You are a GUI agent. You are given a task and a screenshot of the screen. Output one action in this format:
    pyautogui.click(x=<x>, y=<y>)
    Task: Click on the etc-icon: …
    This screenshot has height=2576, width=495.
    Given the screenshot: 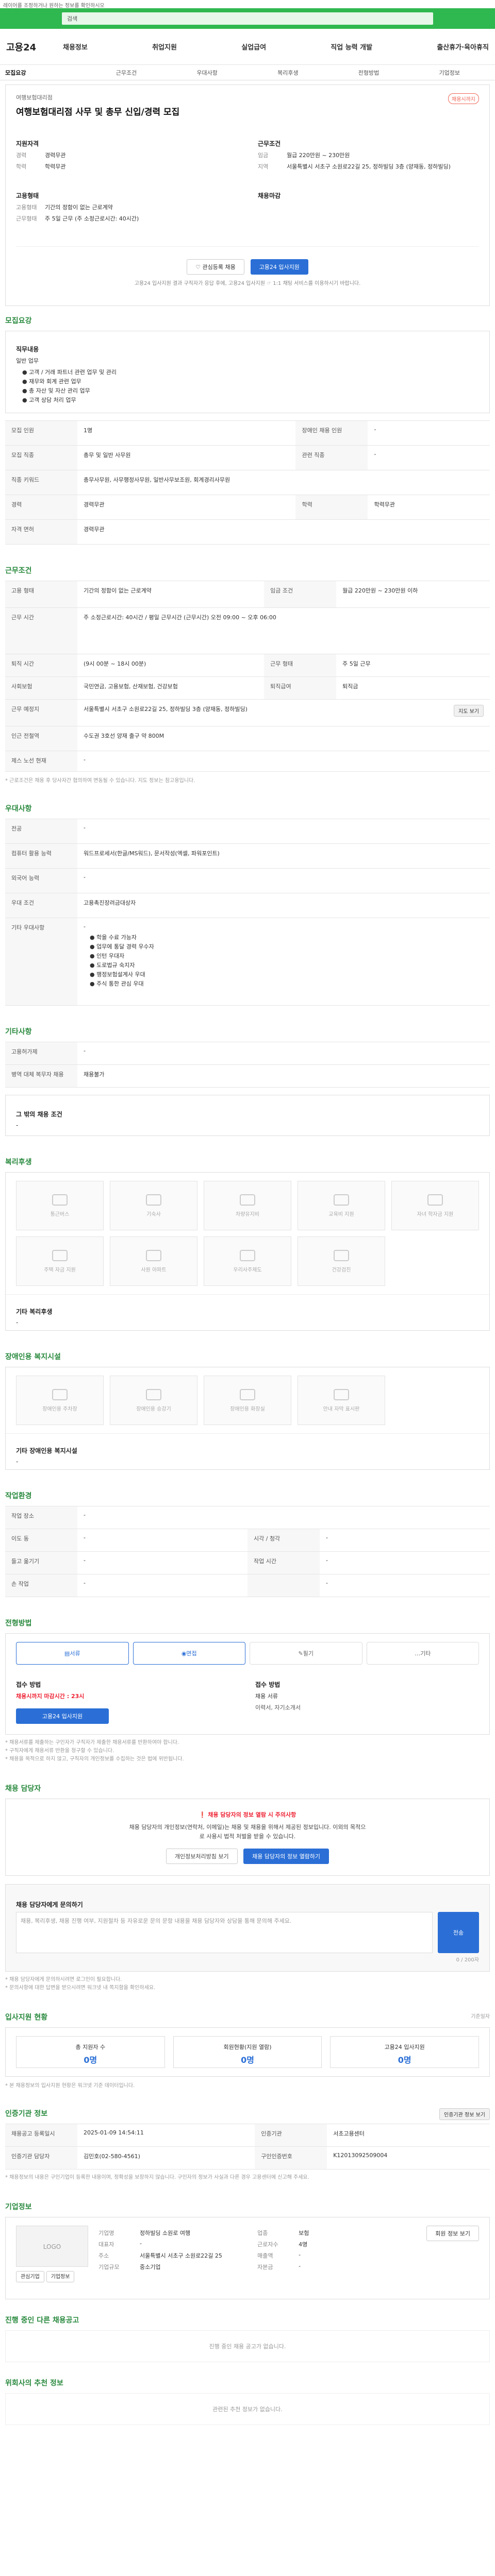 What is the action you would take?
    pyautogui.click(x=418, y=1653)
    